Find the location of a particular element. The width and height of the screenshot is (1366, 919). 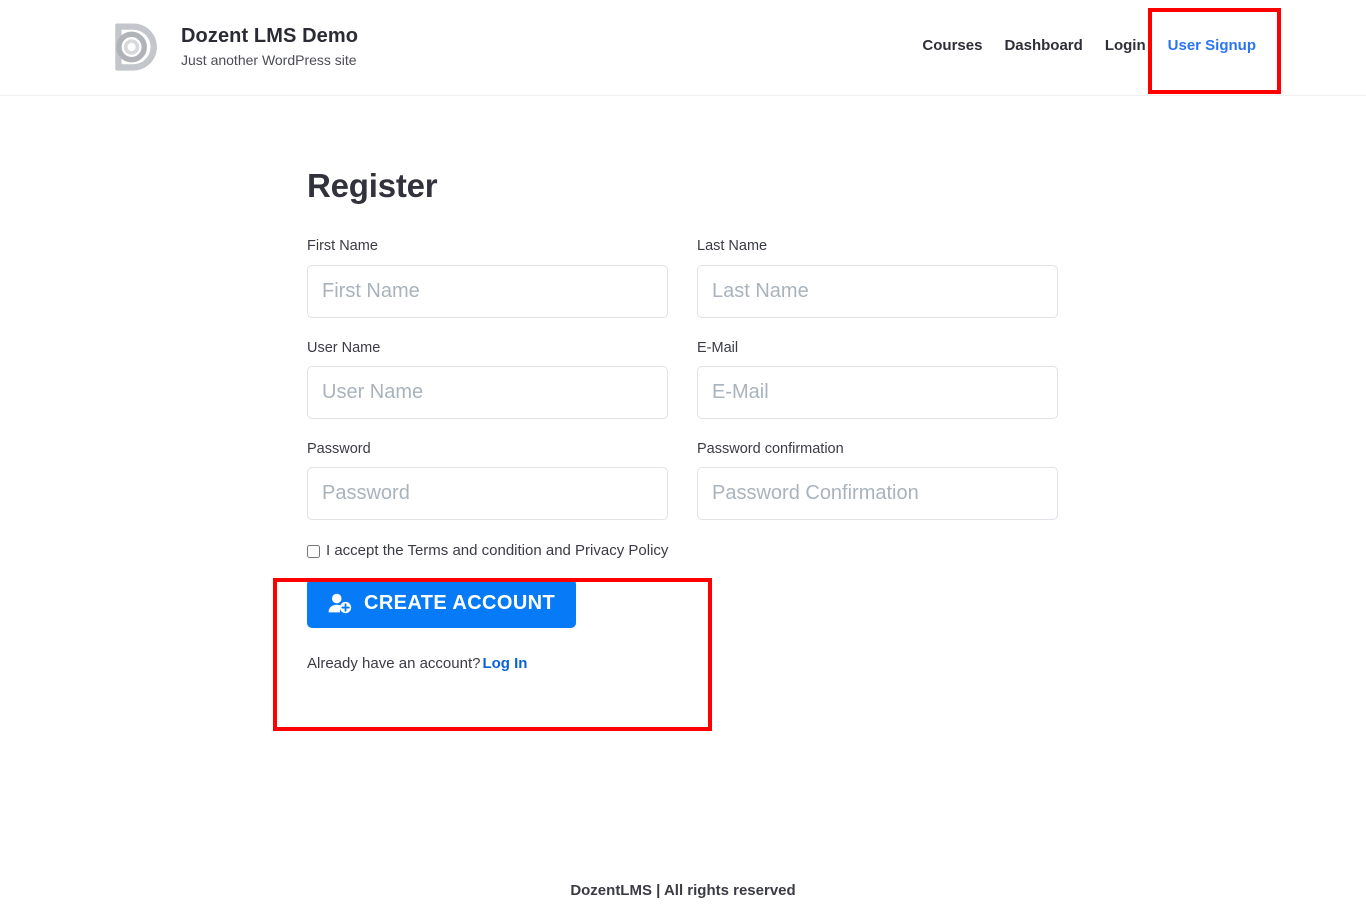

password-confirmation-group: Password confirmation is located at coordinates (877, 481).